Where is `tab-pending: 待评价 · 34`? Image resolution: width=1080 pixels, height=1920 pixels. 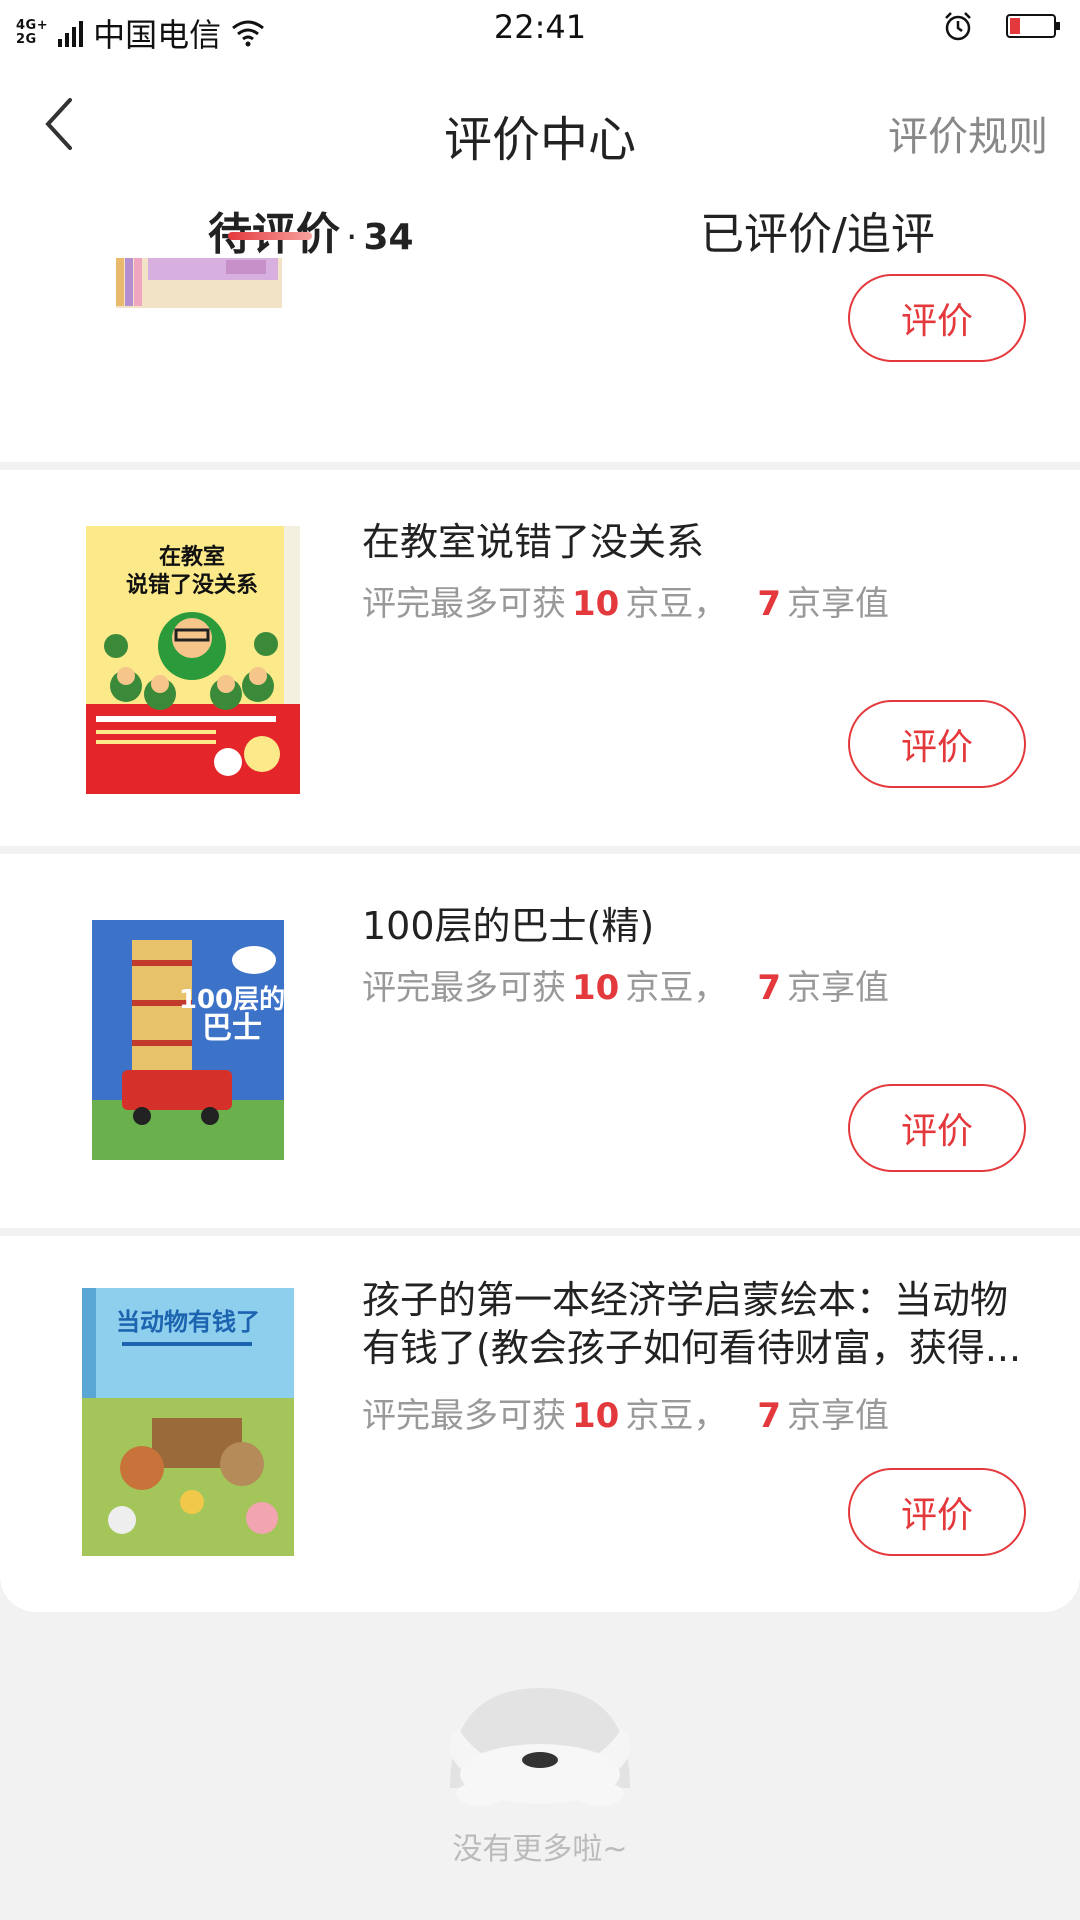
tab-pending: 待评价 · 34 is located at coordinates (311, 230).